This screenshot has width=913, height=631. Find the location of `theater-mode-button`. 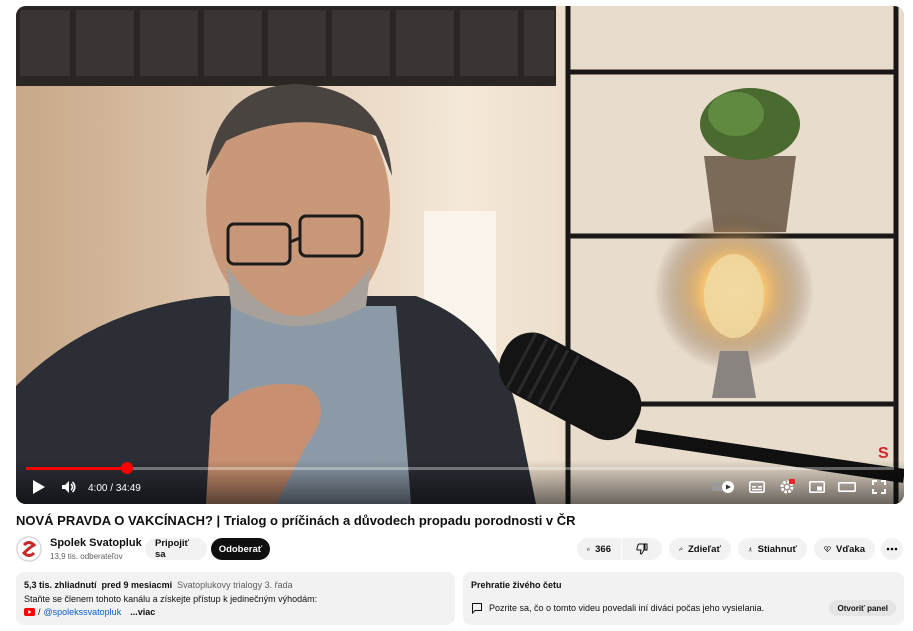

theater-mode-button is located at coordinates (847, 487).